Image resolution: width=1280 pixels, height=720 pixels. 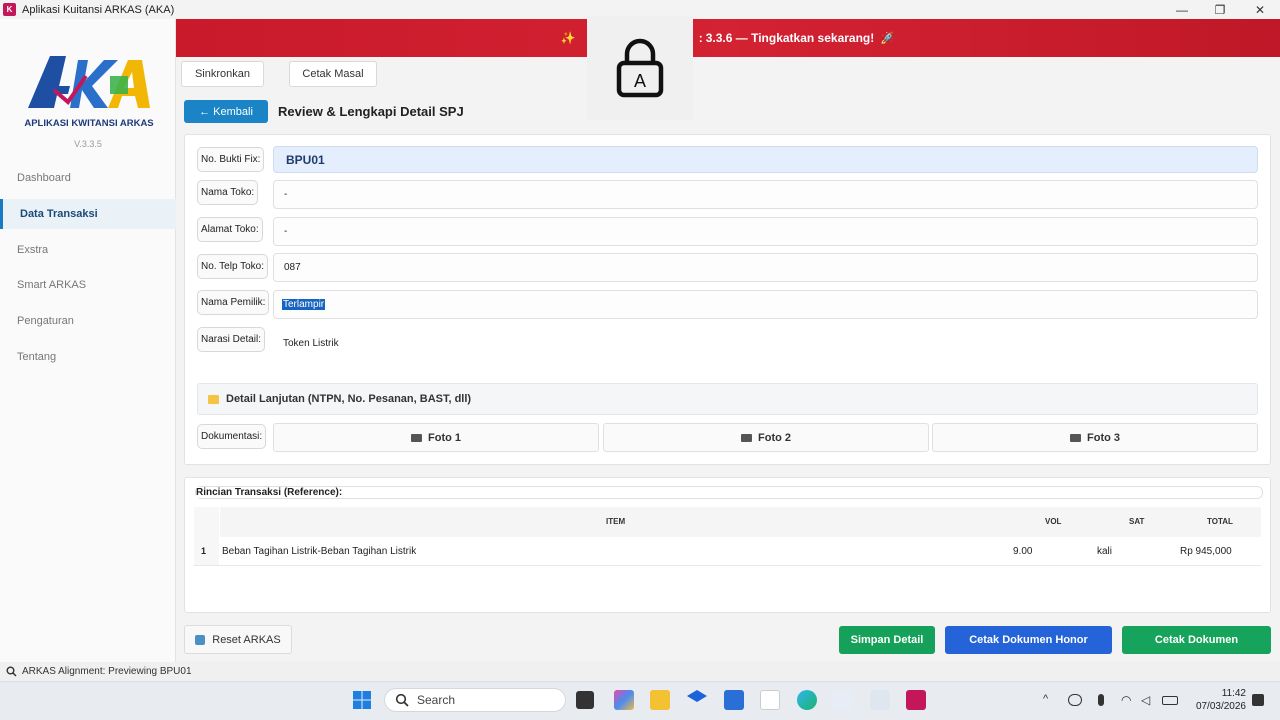 I want to click on foto-1-button: Foto 1, so click(x=436, y=437).